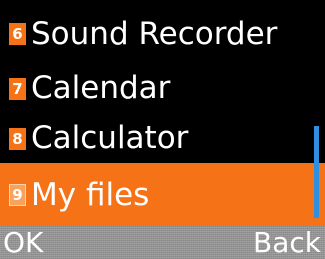 This screenshot has height=259, width=325. Describe the element at coordinates (90, 195) in the screenshot. I see `menu-item-label: My files` at that location.